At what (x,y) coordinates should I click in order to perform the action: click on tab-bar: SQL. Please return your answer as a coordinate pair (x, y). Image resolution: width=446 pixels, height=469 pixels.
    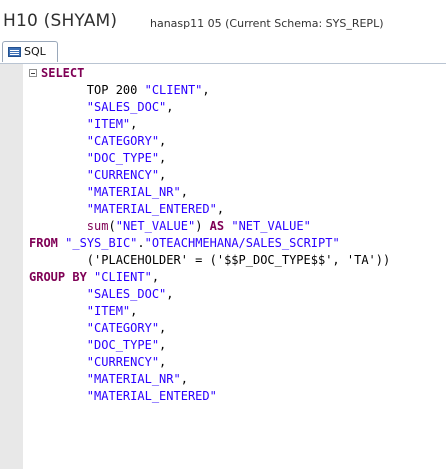
    Looking at the image, I should click on (223, 52).